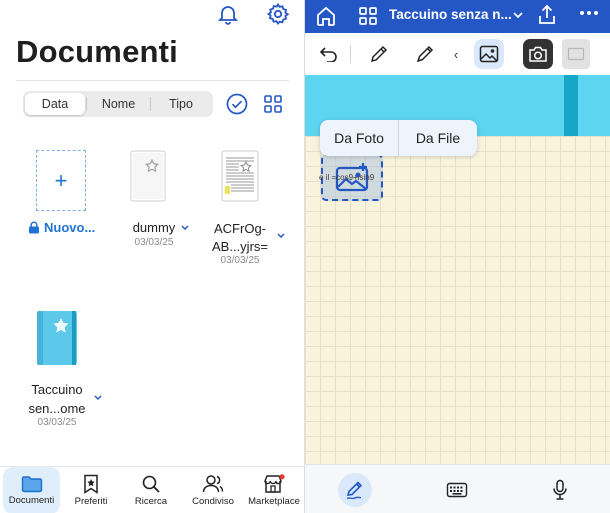 Image resolution: width=610 pixels, height=513 pixels. Describe the element at coordinates (151, 501) in the screenshot. I see `nav-label: Ricerca` at that location.